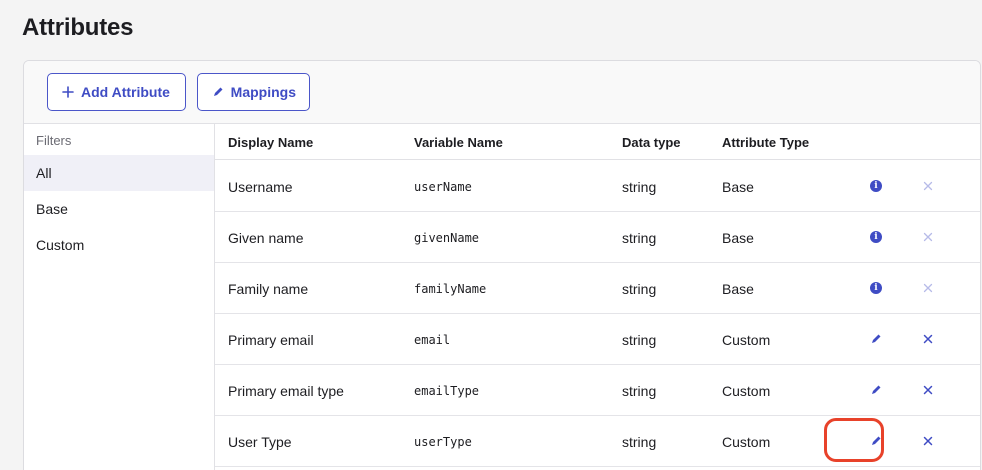  What do you see at coordinates (443, 186) in the screenshot?
I see `variable-name-cell: userName` at bounding box center [443, 186].